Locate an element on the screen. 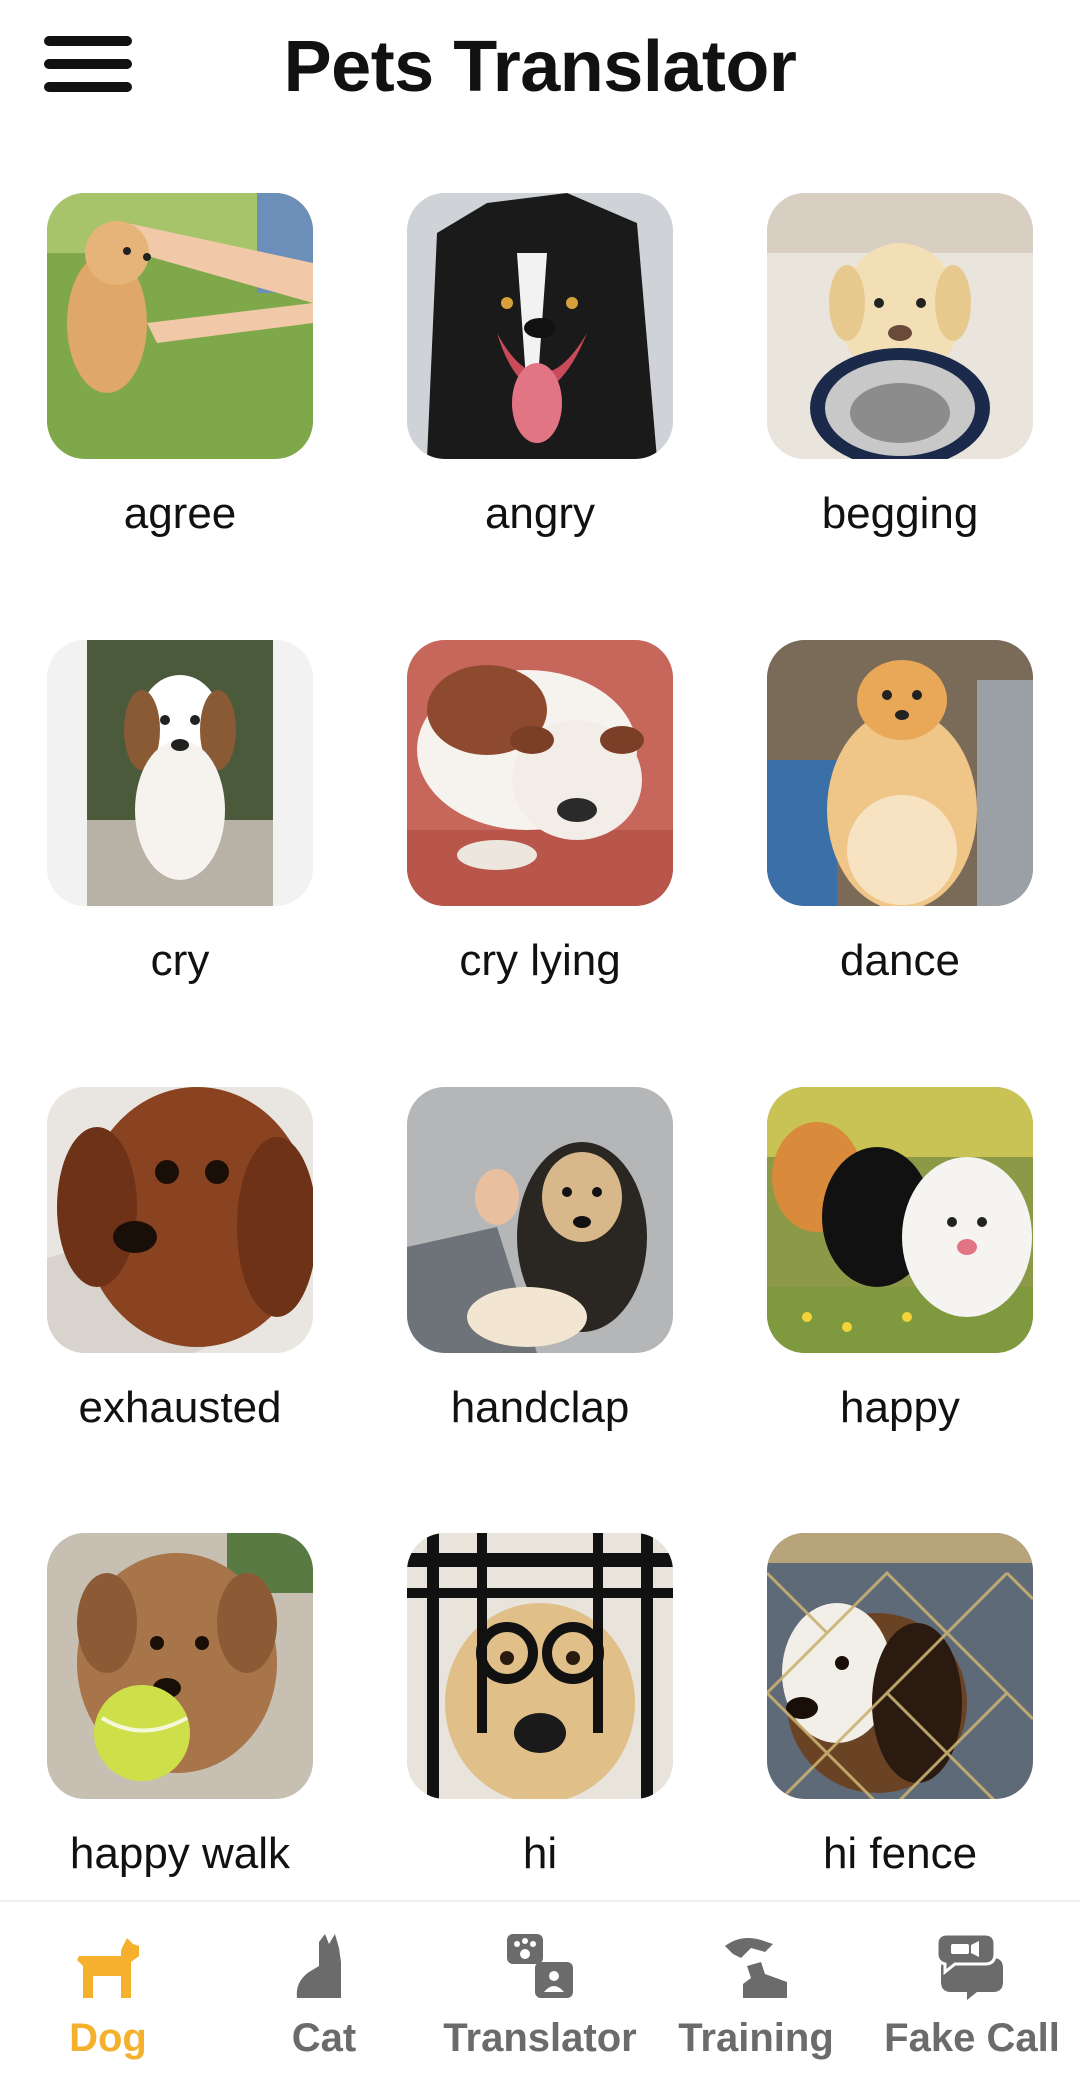 This screenshot has height=2078, width=1080. chat-bubbles-icon is located at coordinates (970, 1966).